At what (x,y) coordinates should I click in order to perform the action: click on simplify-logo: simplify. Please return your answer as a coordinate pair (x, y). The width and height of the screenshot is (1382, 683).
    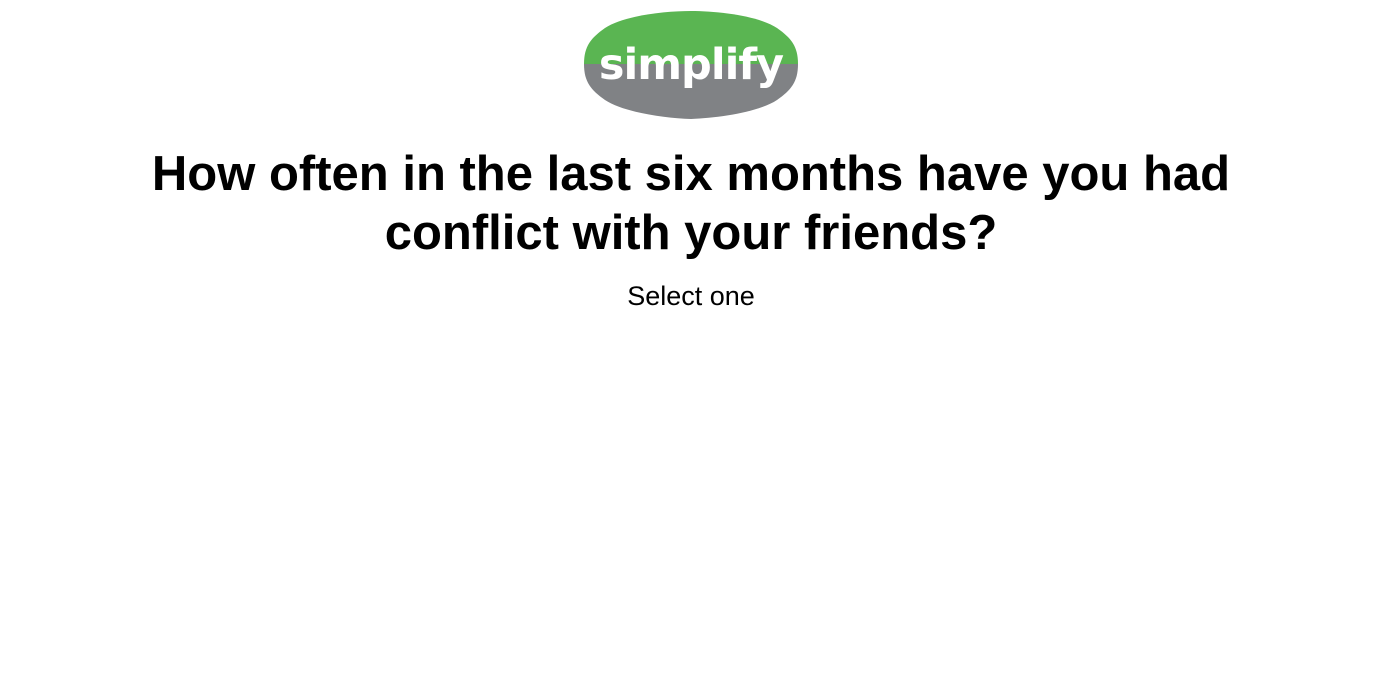
    Looking at the image, I should click on (691, 65).